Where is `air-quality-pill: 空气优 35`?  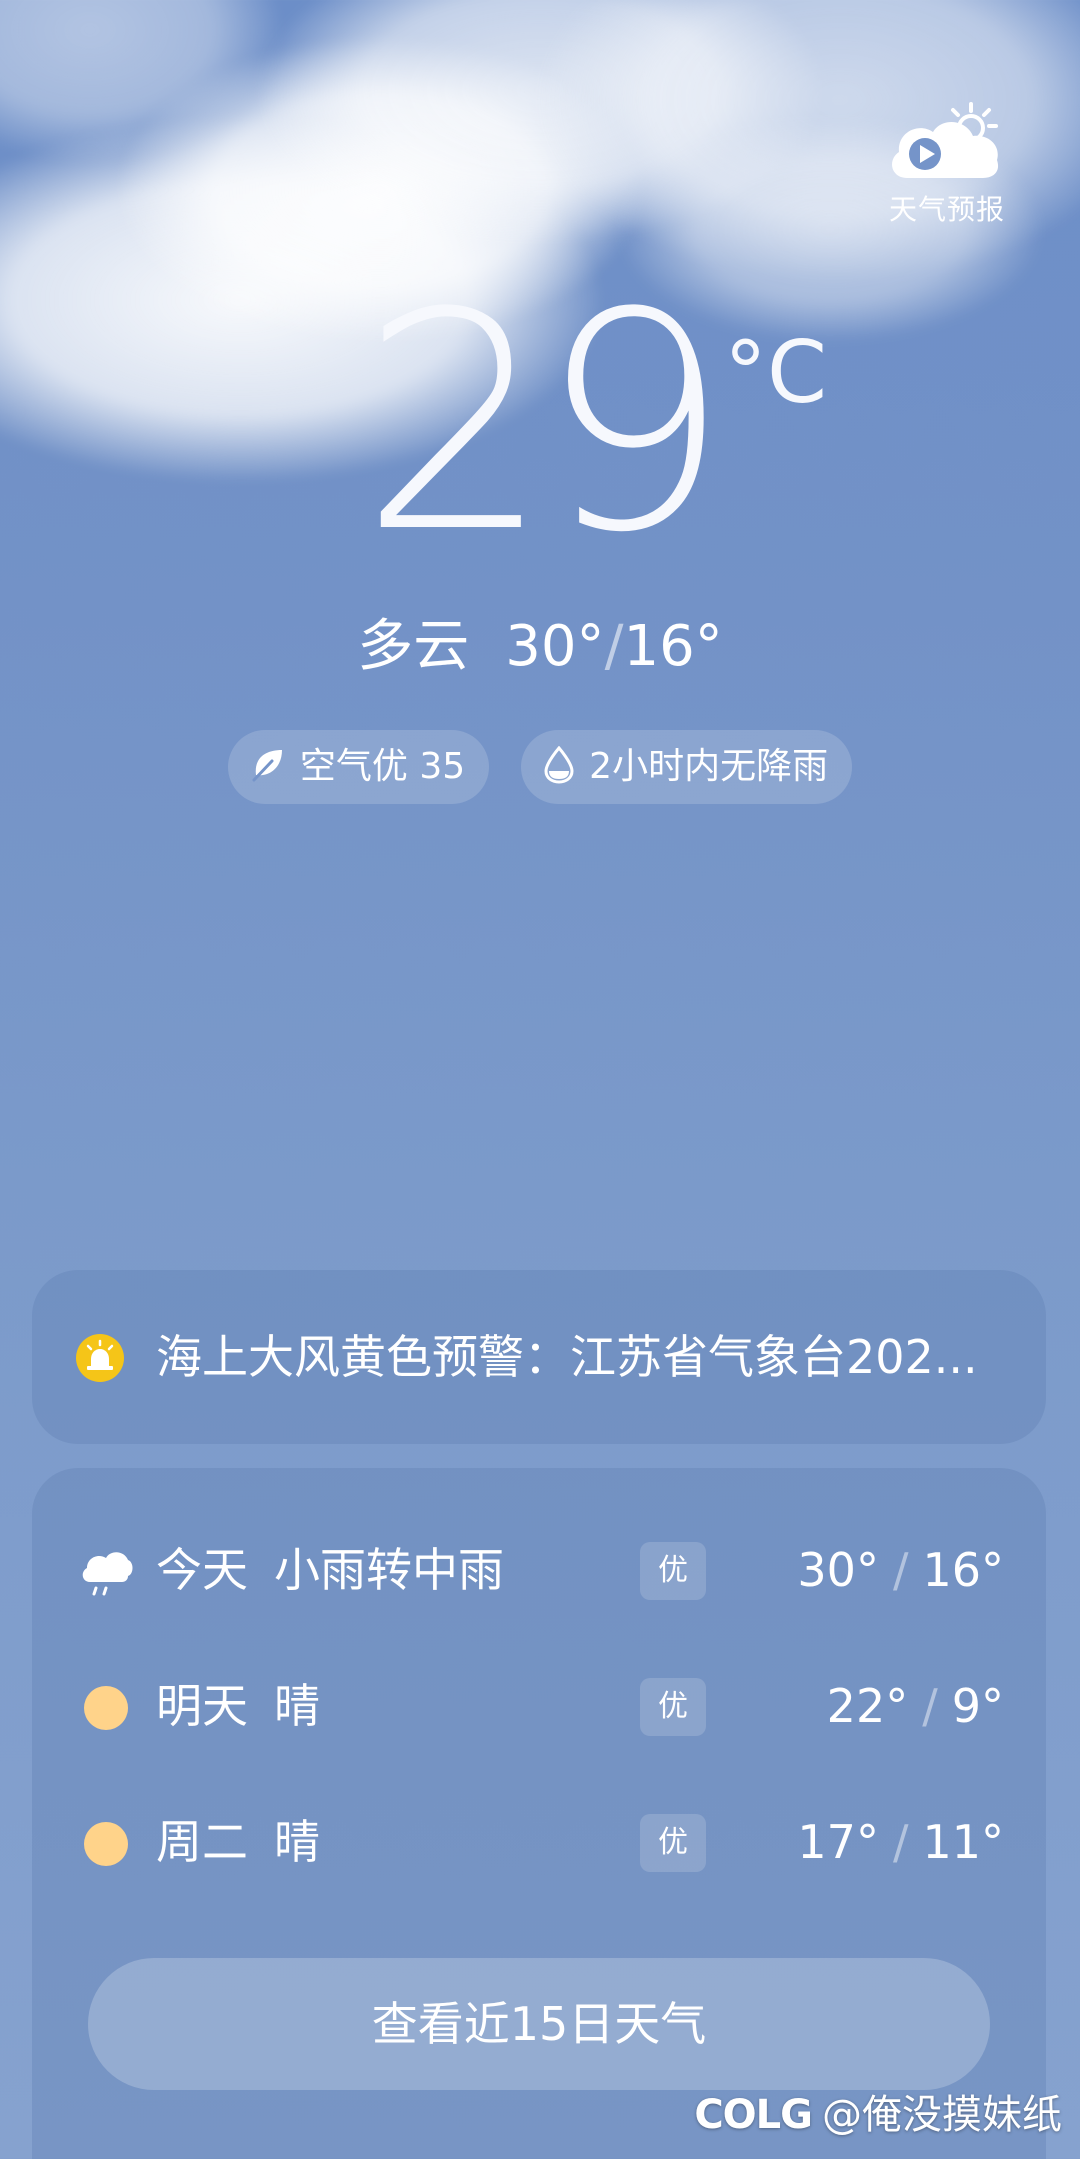
air-quality-pill: 空气优 35 is located at coordinates (358, 767).